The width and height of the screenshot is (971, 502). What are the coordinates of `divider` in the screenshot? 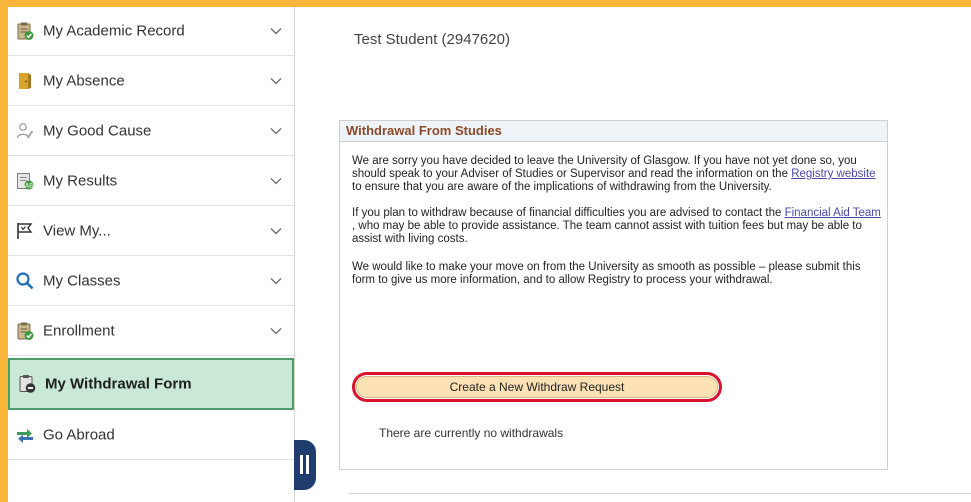 It's located at (660, 493).